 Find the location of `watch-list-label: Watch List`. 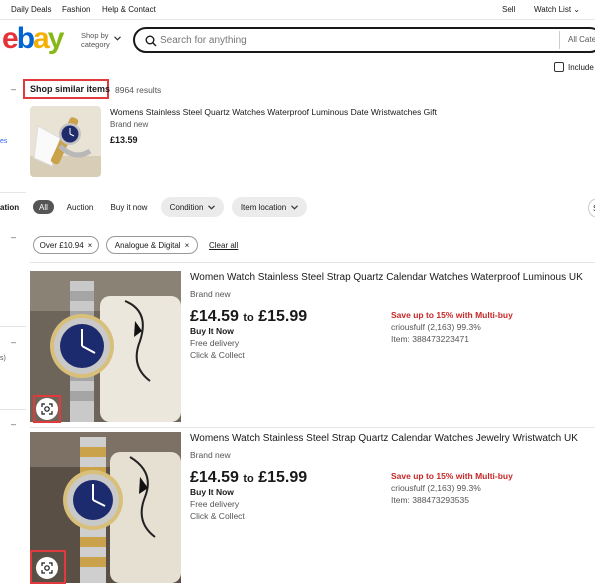

watch-list-label: Watch List is located at coordinates (553, 9).